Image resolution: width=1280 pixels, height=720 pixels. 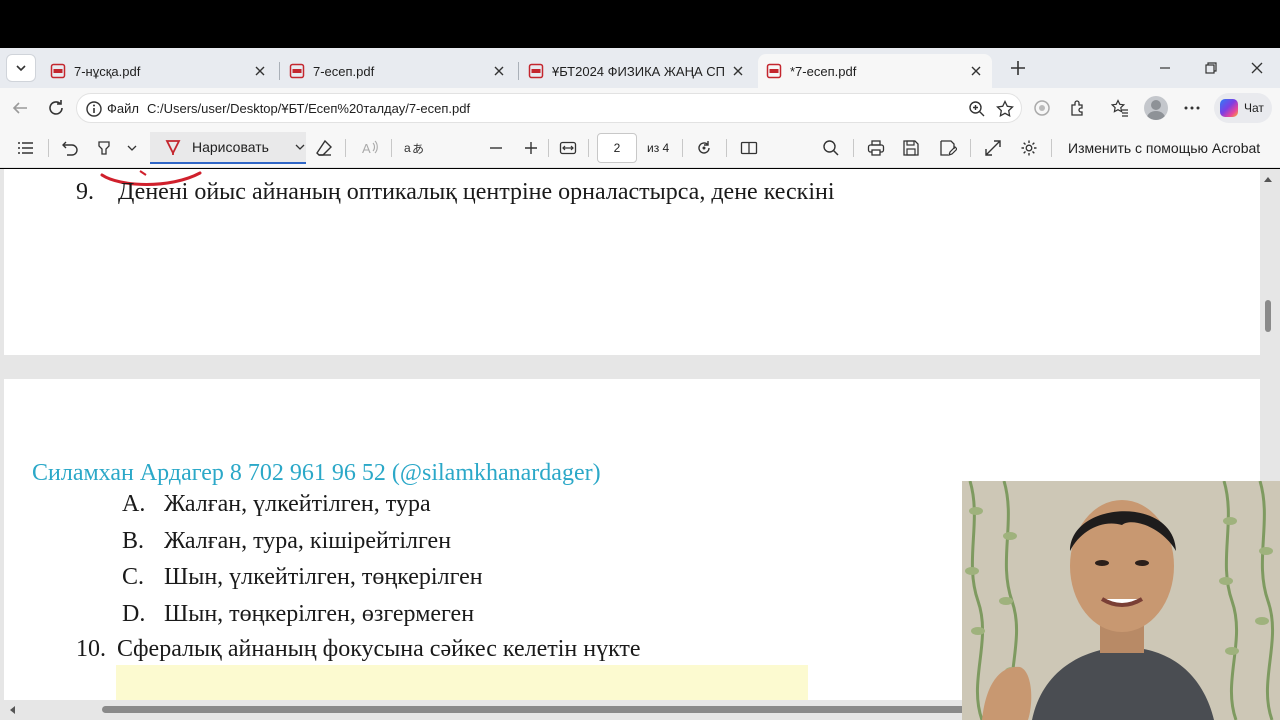 I want to click on favorites-icon, so click(x=1120, y=108).